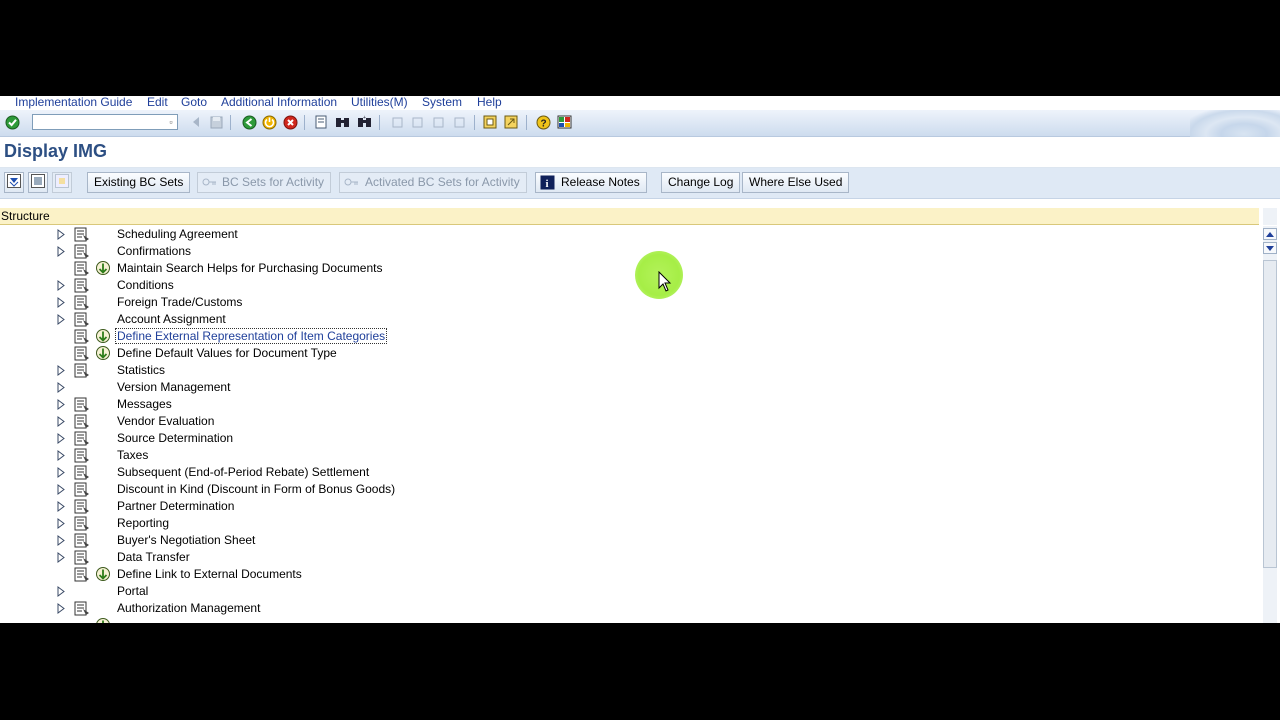 This screenshot has height=720, width=1280. What do you see at coordinates (14, 182) in the screenshot?
I see `filter-button` at bounding box center [14, 182].